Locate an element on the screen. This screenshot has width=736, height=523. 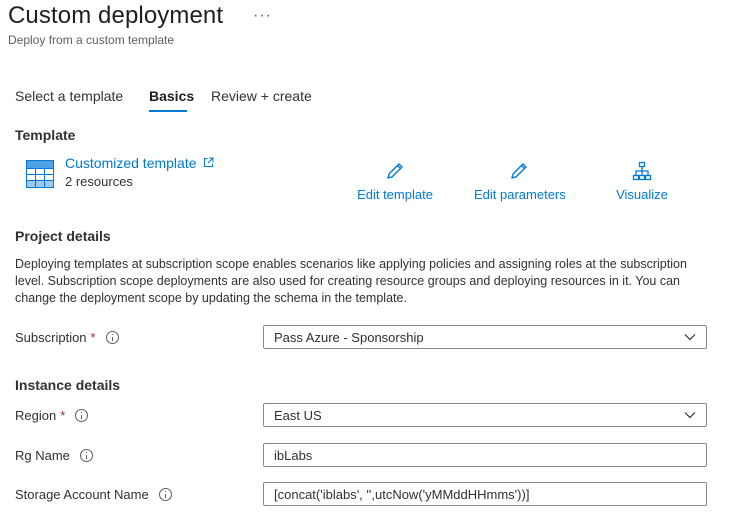
subscription-label: Subscription * is located at coordinates (67, 337).